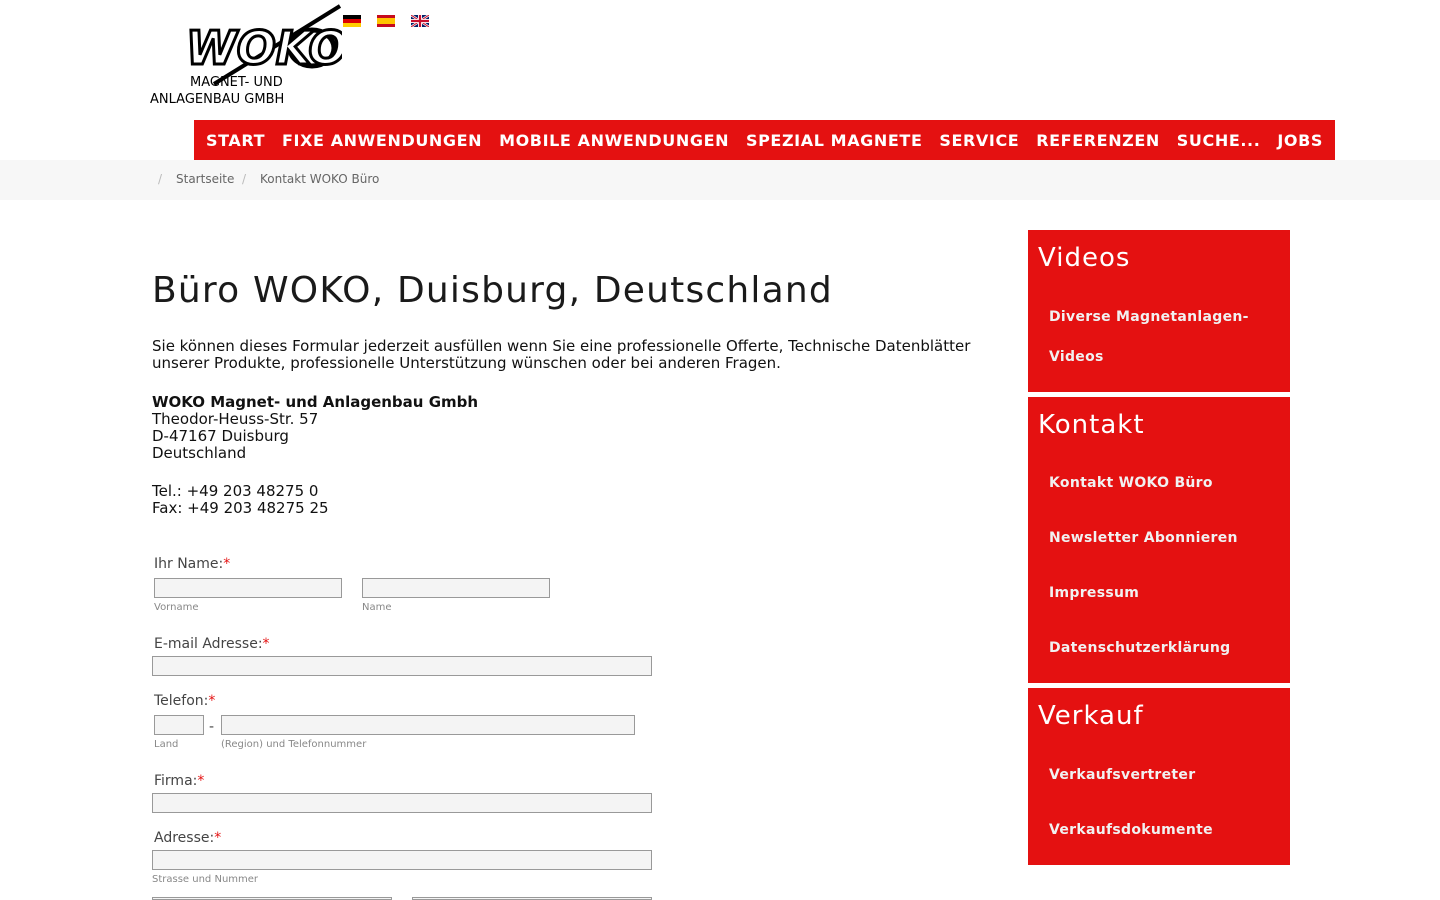 This screenshot has height=900, width=1440. What do you see at coordinates (402, 803) in the screenshot?
I see `company-input` at bounding box center [402, 803].